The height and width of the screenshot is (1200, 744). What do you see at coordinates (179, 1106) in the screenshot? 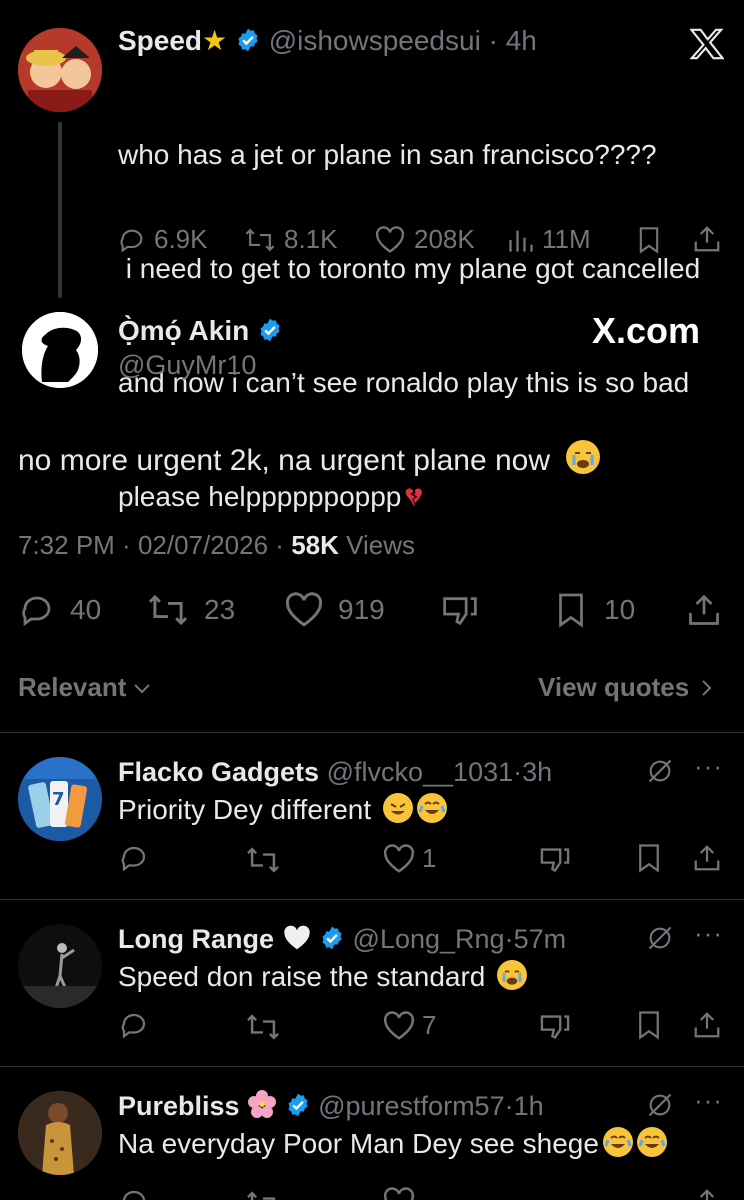
I see `author-name: Purebliss` at bounding box center [179, 1106].